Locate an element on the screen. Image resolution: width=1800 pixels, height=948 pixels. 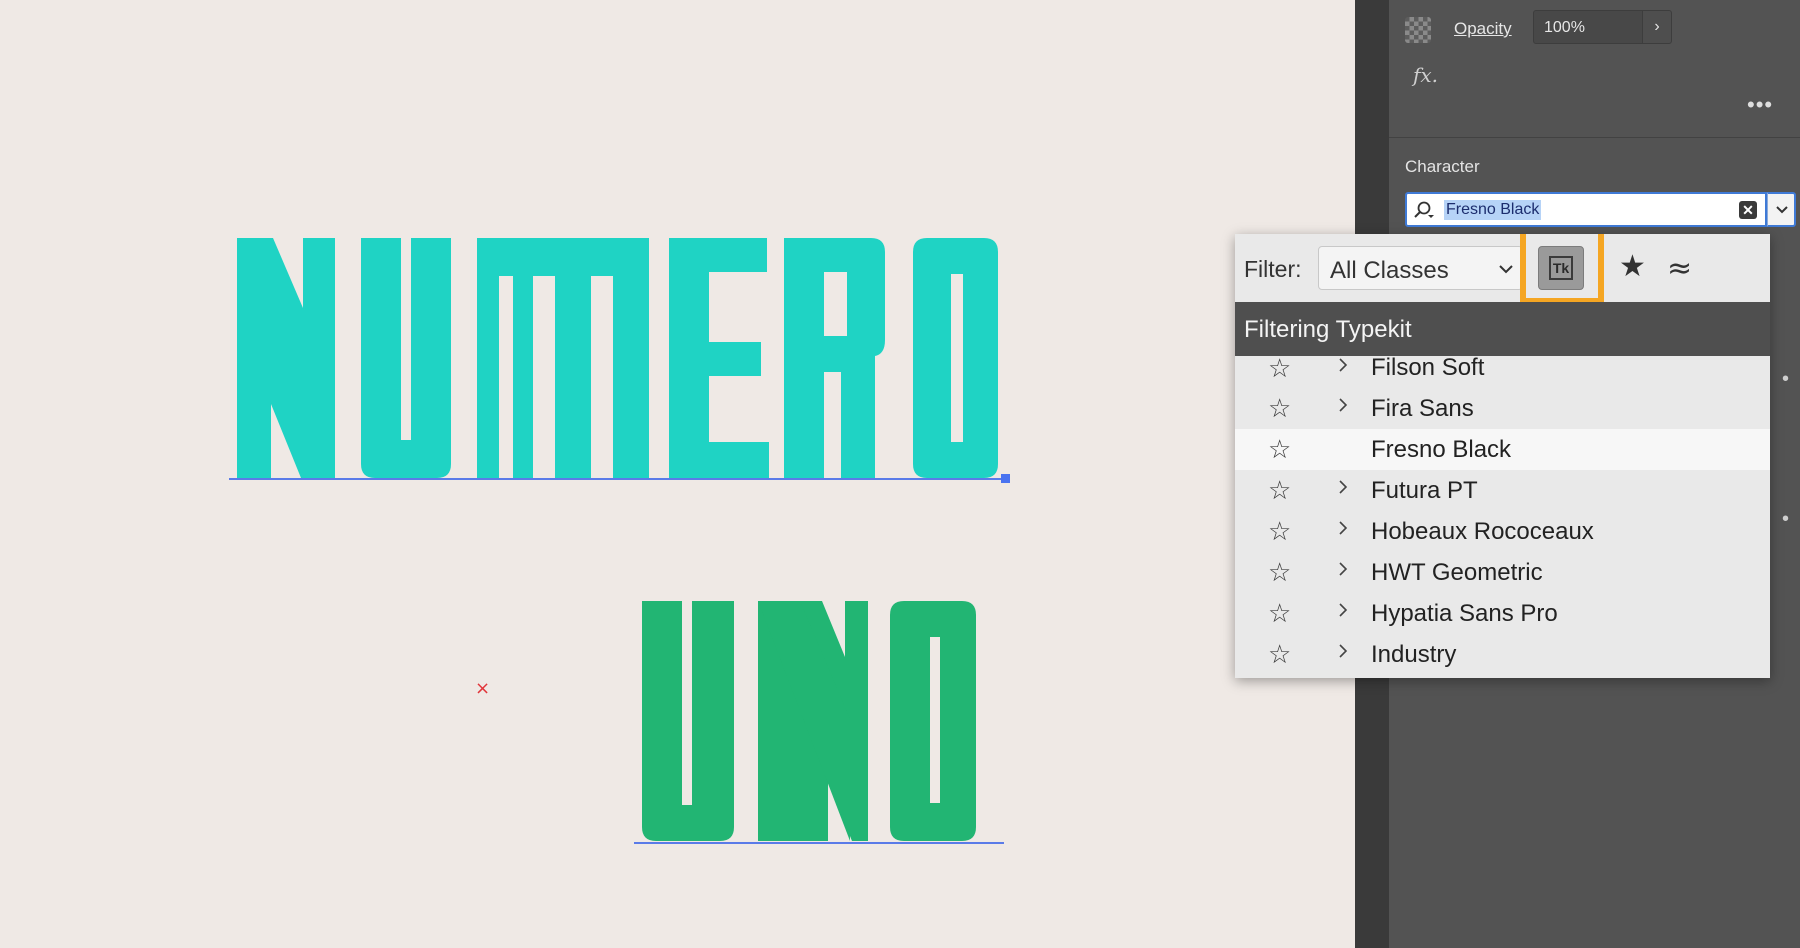
typekit-icon: Tk is located at coordinates (1561, 268).